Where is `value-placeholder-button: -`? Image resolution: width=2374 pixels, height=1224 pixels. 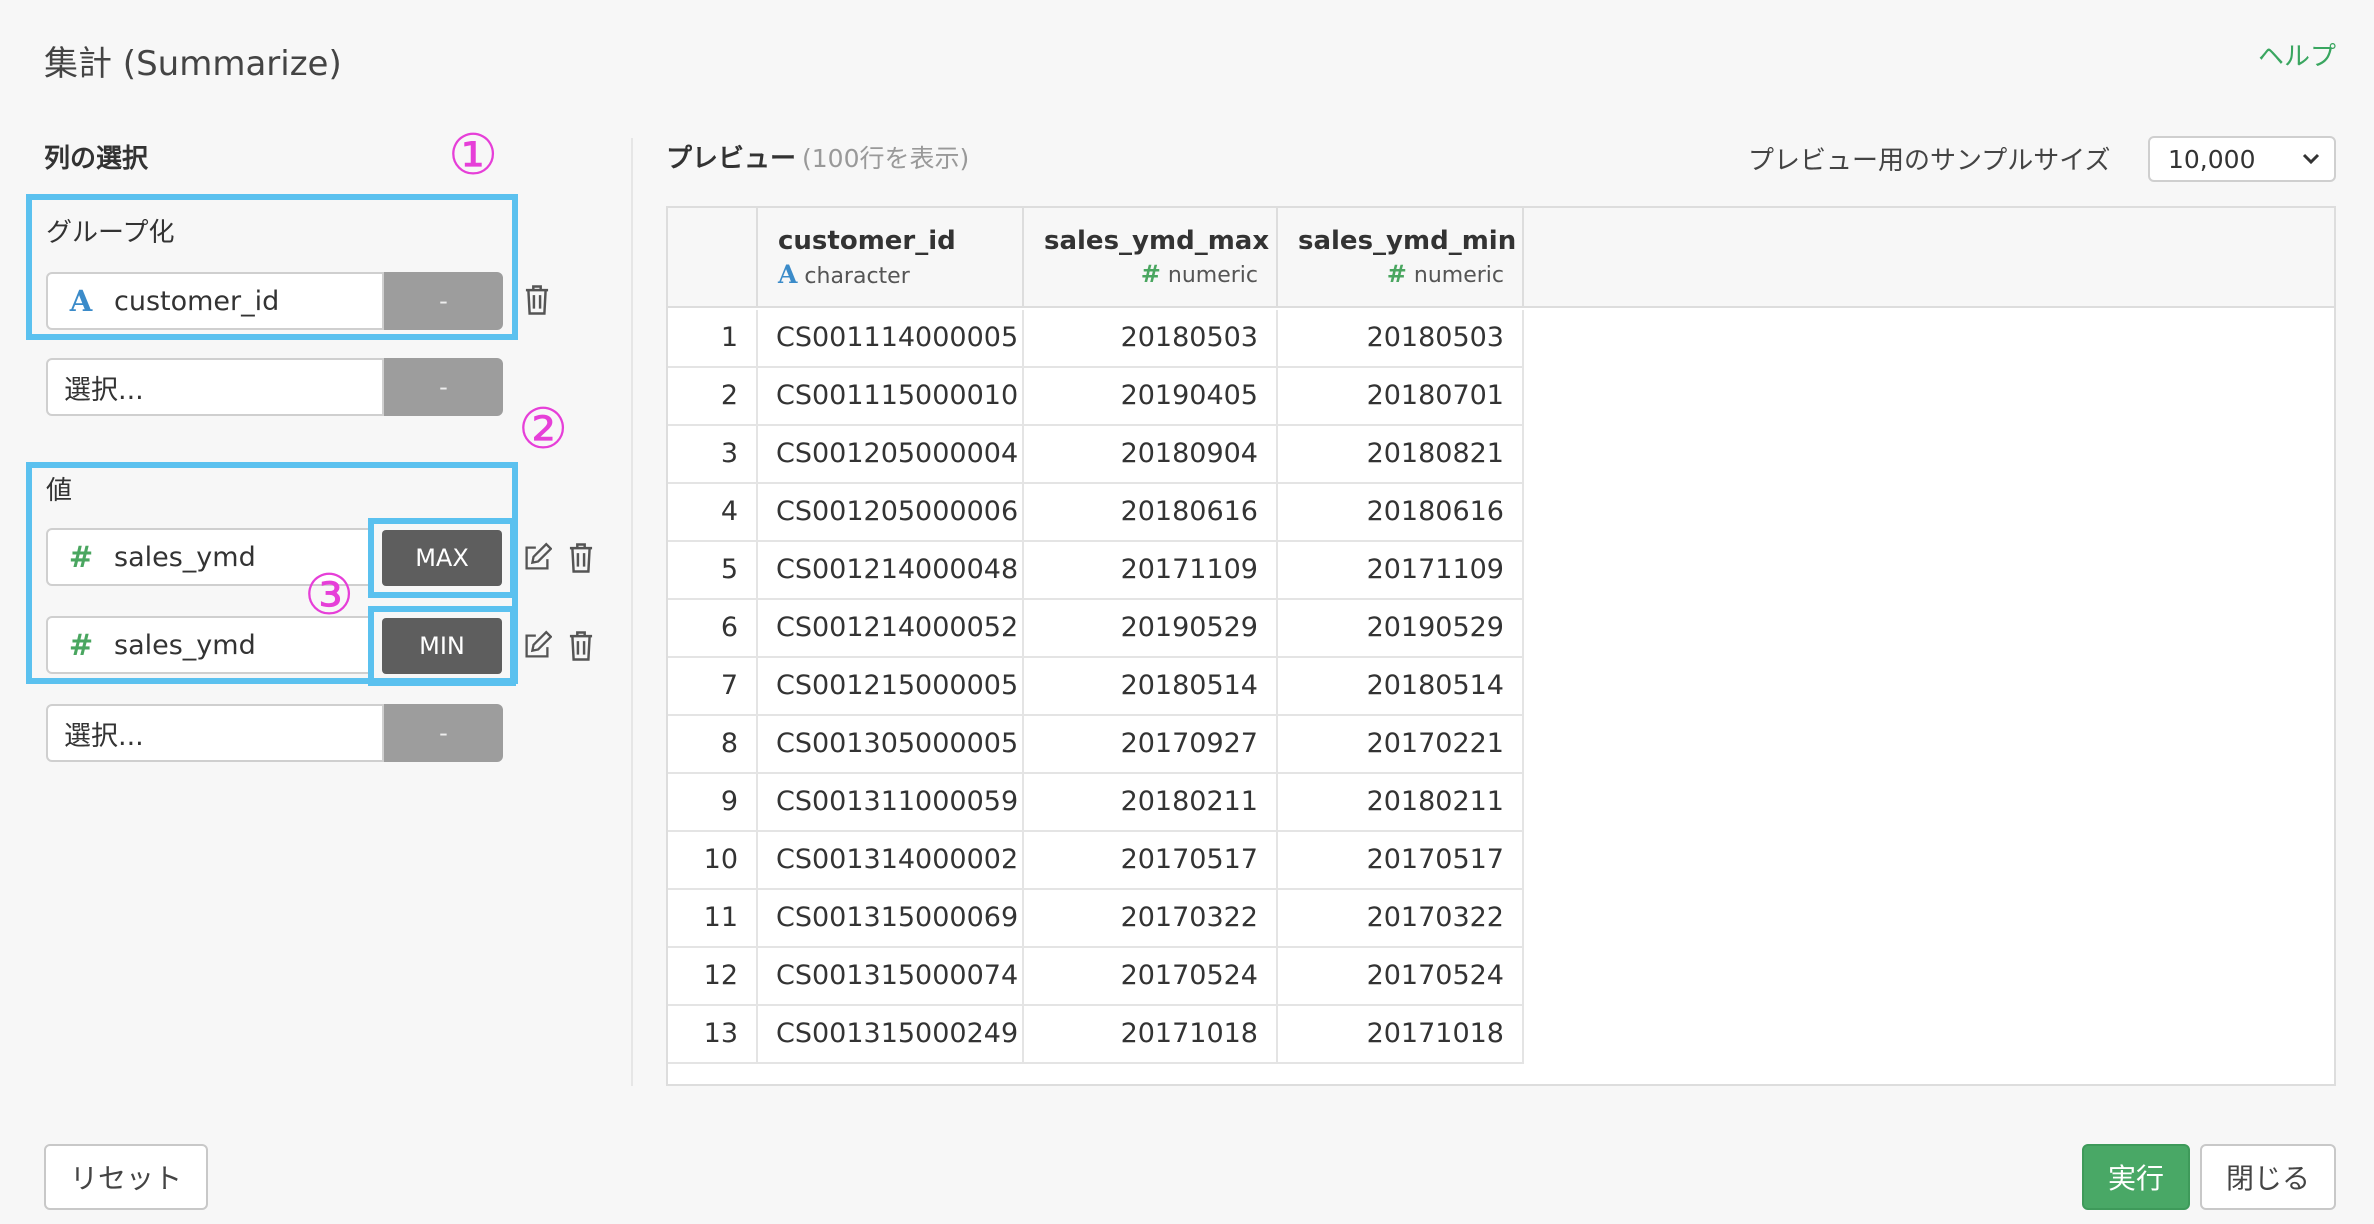
value-placeholder-button: - is located at coordinates (443, 733).